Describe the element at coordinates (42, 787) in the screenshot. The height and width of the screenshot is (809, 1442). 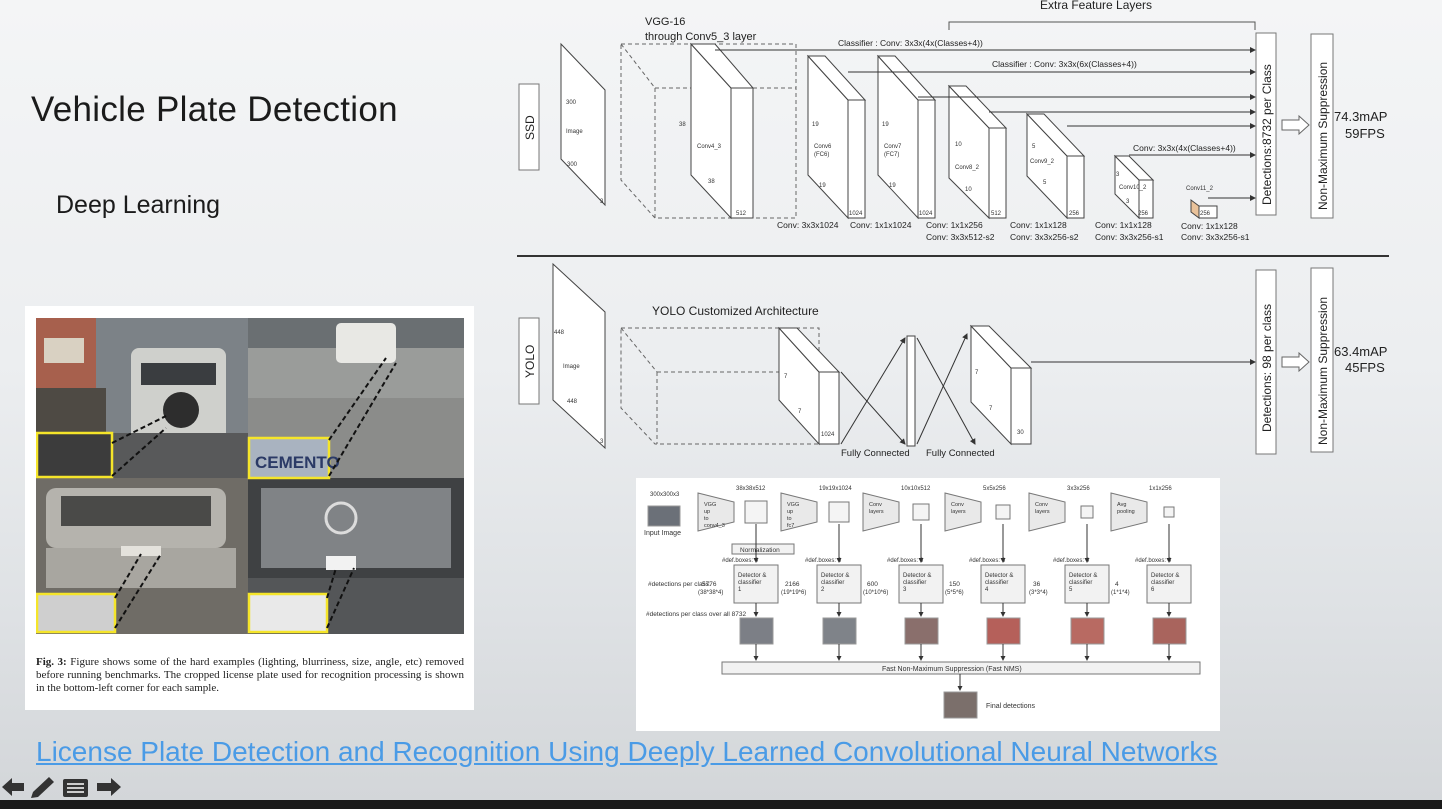
I see `pencil-icon` at that location.